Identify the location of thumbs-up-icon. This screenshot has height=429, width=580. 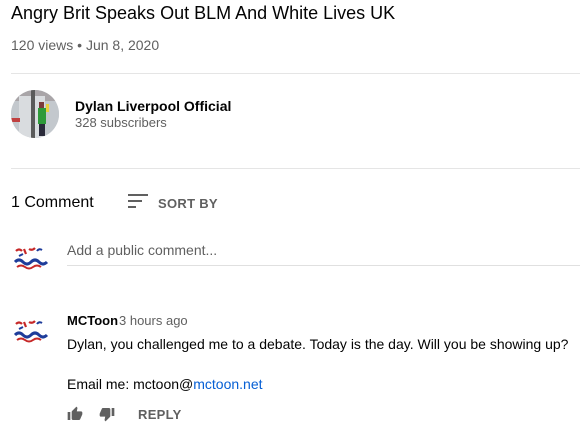
(75, 414).